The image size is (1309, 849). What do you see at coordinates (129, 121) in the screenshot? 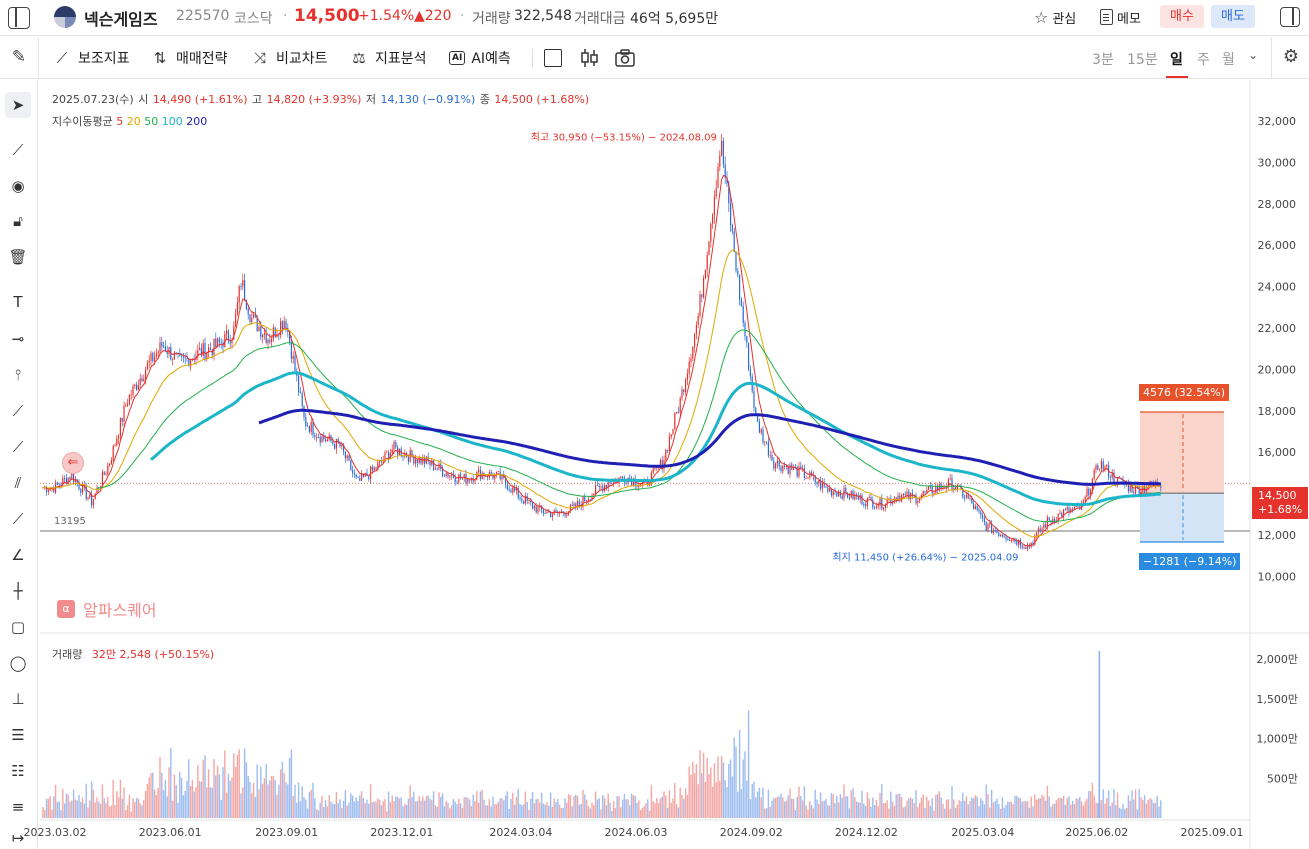
I see `ma-legend: 지수이동평균 5 20 50 100 200` at bounding box center [129, 121].